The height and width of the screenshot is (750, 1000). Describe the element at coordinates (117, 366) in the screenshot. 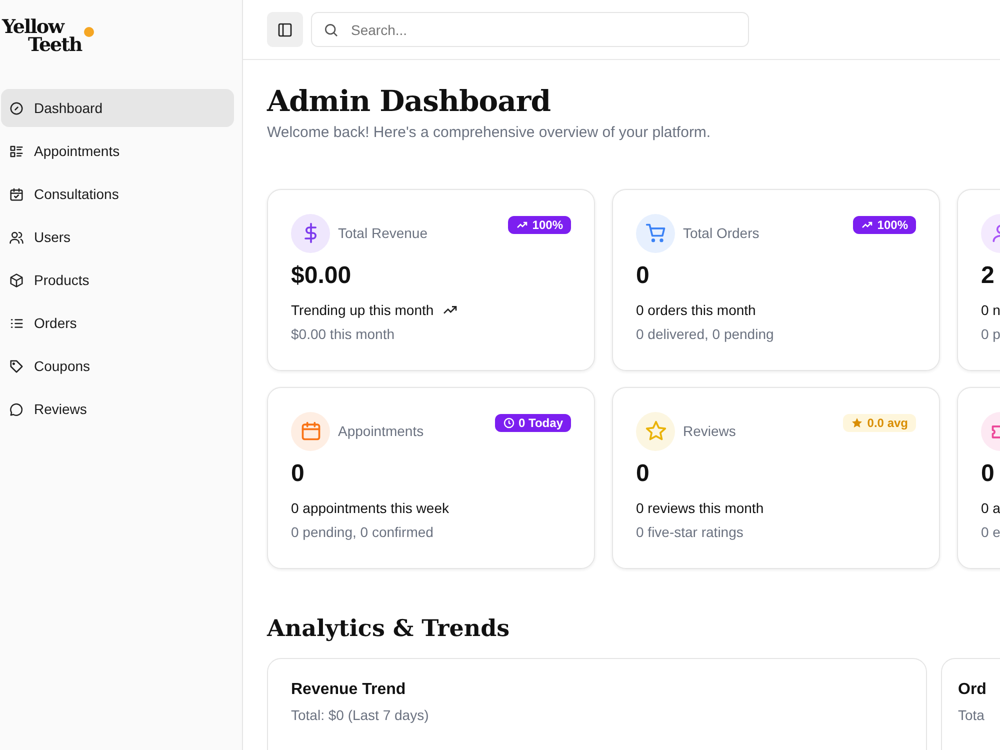

I see `nav-item: Coupons` at that location.